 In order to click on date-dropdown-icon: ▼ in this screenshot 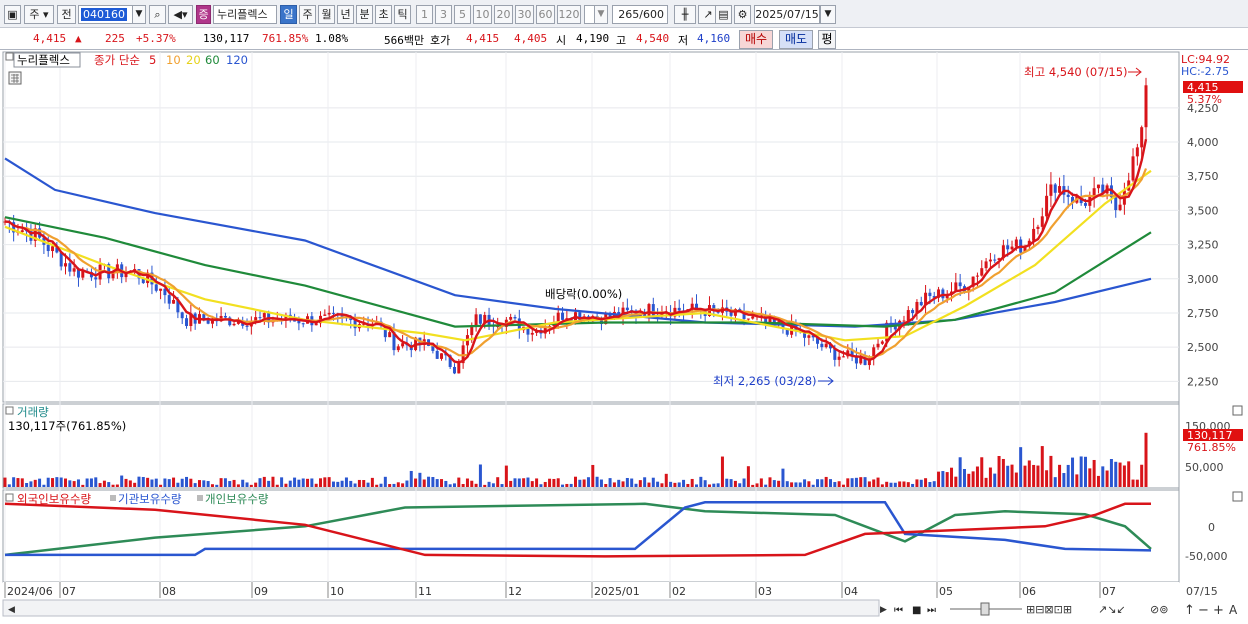, I will do `click(828, 14)`.